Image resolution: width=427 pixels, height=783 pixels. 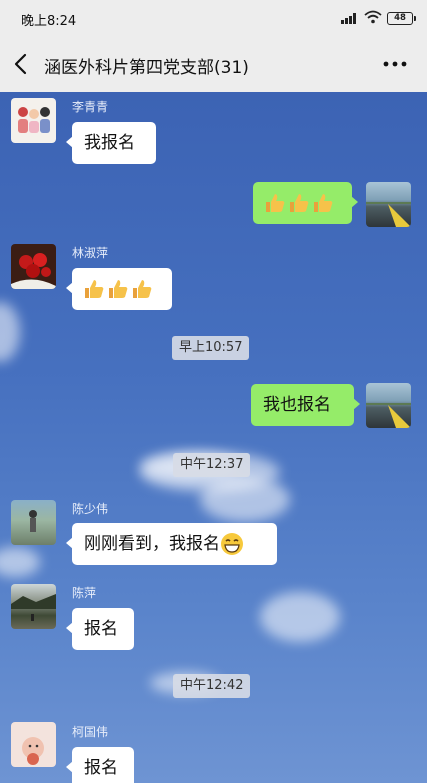 I want to click on person-walking-icon, so click(x=33, y=521).